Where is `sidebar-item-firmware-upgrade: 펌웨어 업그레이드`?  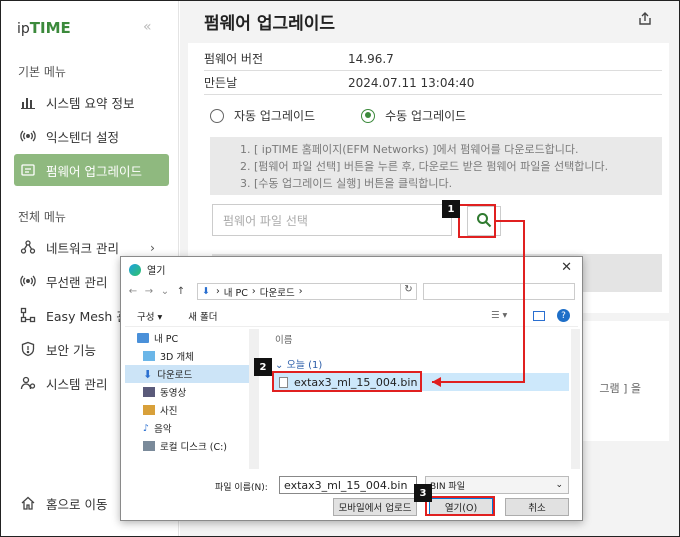
sidebar-item-firmware-upgrade: 펌웨어 업그레이드 is located at coordinates (91, 170).